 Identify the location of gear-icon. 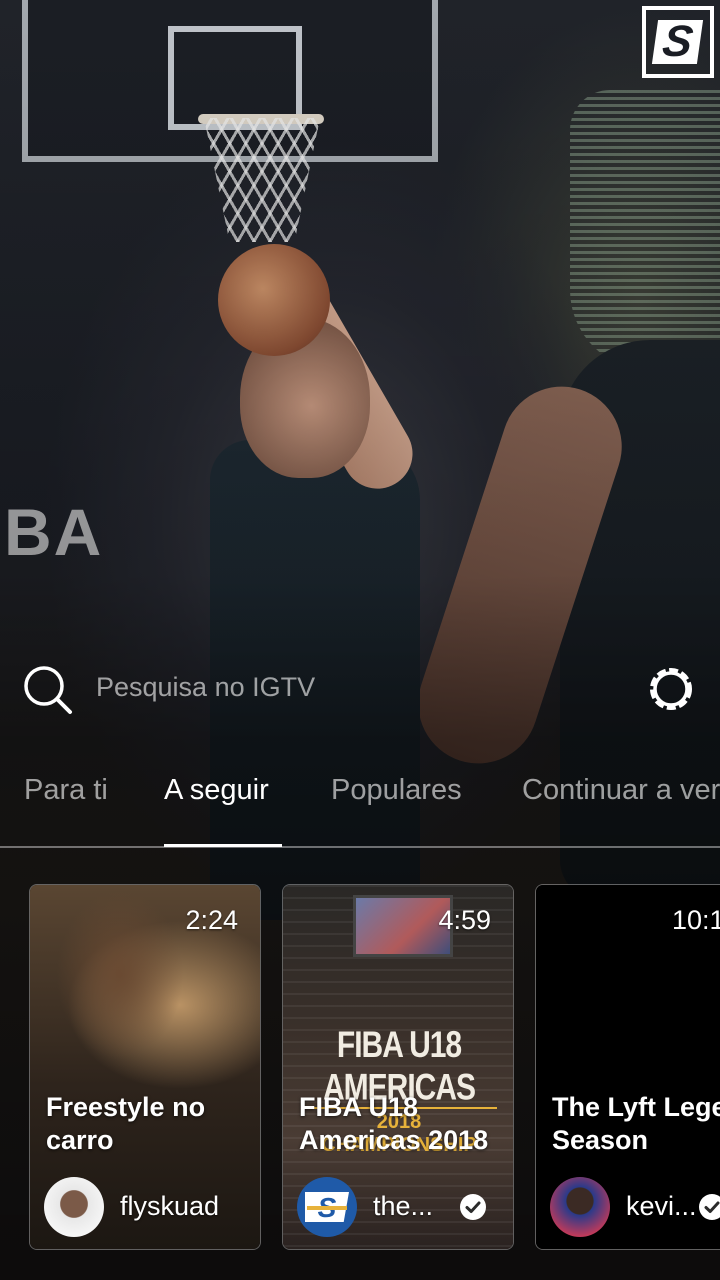
(671, 689).